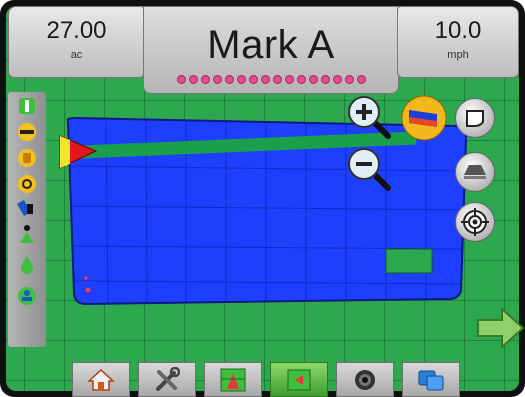 The image size is (525, 397). What do you see at coordinates (65, 152) in the screenshot?
I see `vehicle-marker-highlight` at bounding box center [65, 152].